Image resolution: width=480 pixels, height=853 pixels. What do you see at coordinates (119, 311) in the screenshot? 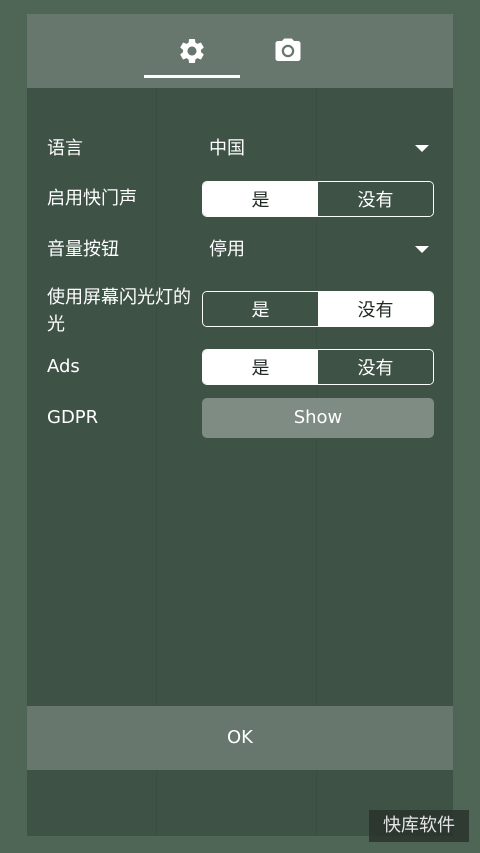
I see `screen-flash-label: 使用屏幕闪光灯的光` at bounding box center [119, 311].